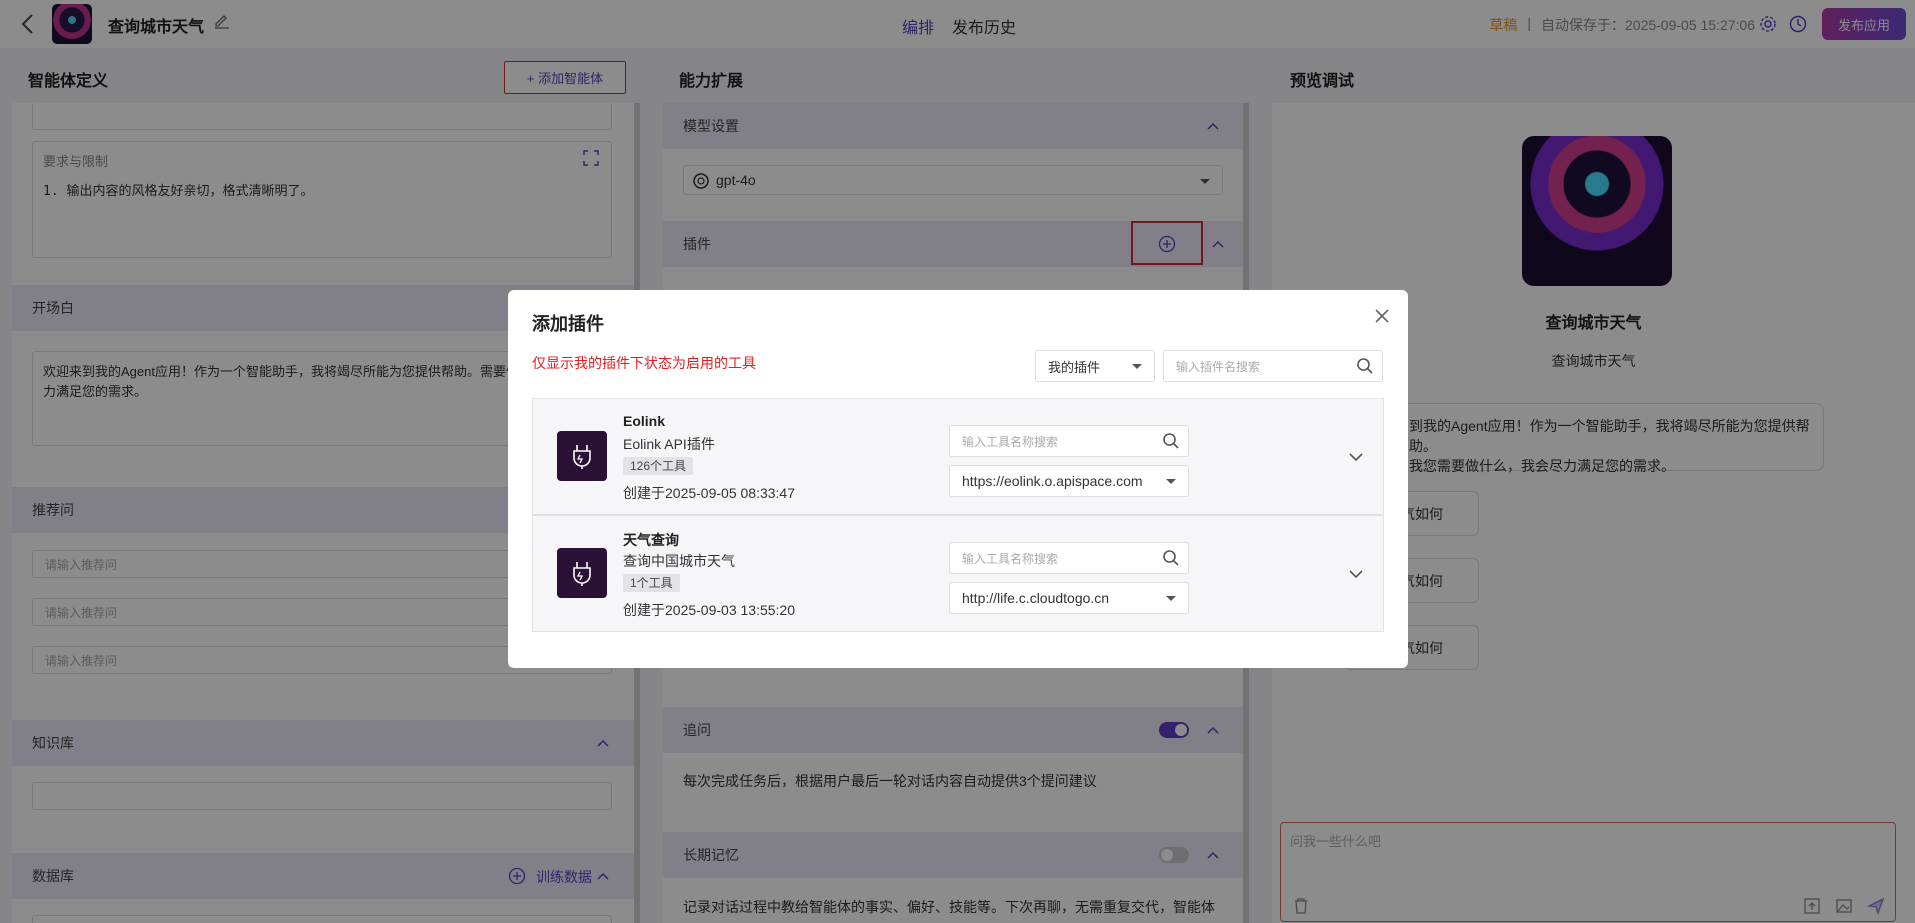 The image size is (1915, 923). I want to click on plugin-desc: 查询中国城市天气, so click(679, 561).